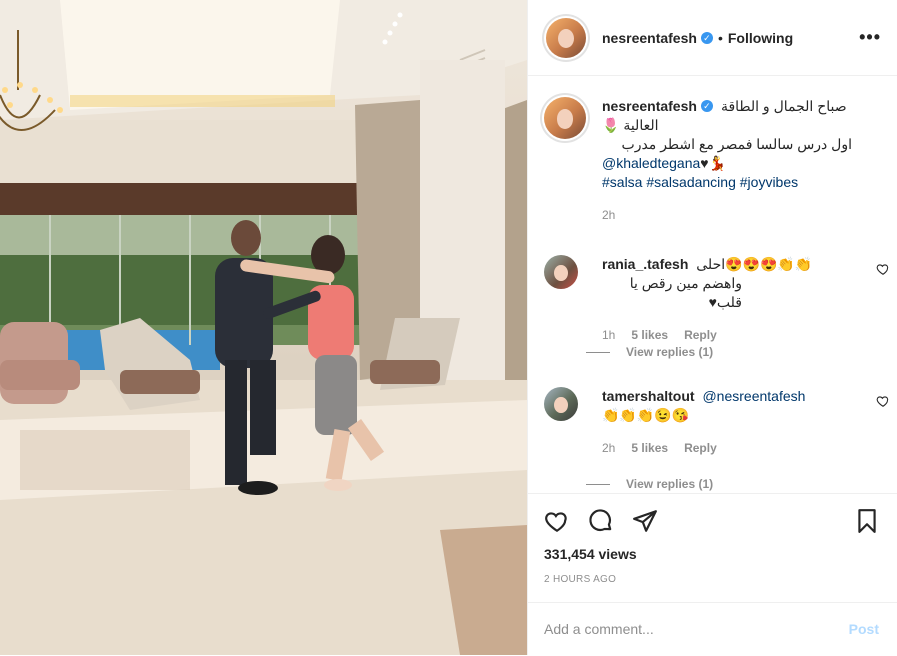 This screenshot has height=656, width=897. What do you see at coordinates (630, 125) in the screenshot?
I see `caption-line2: العالية 🌷` at bounding box center [630, 125].